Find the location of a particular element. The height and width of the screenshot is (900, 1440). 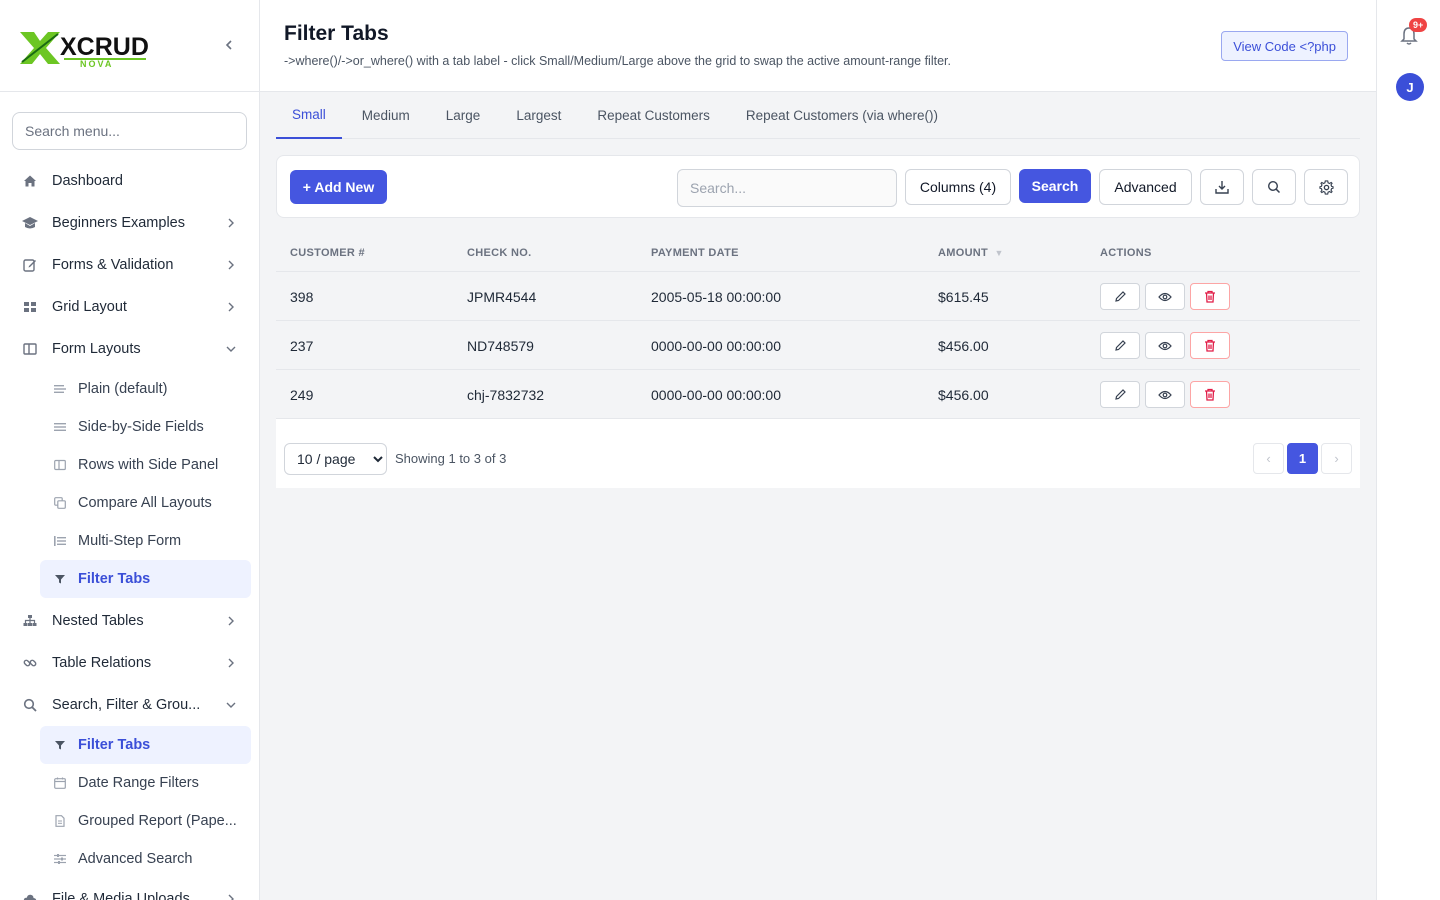

view-code-button: View Code <?php is located at coordinates (1284, 46).